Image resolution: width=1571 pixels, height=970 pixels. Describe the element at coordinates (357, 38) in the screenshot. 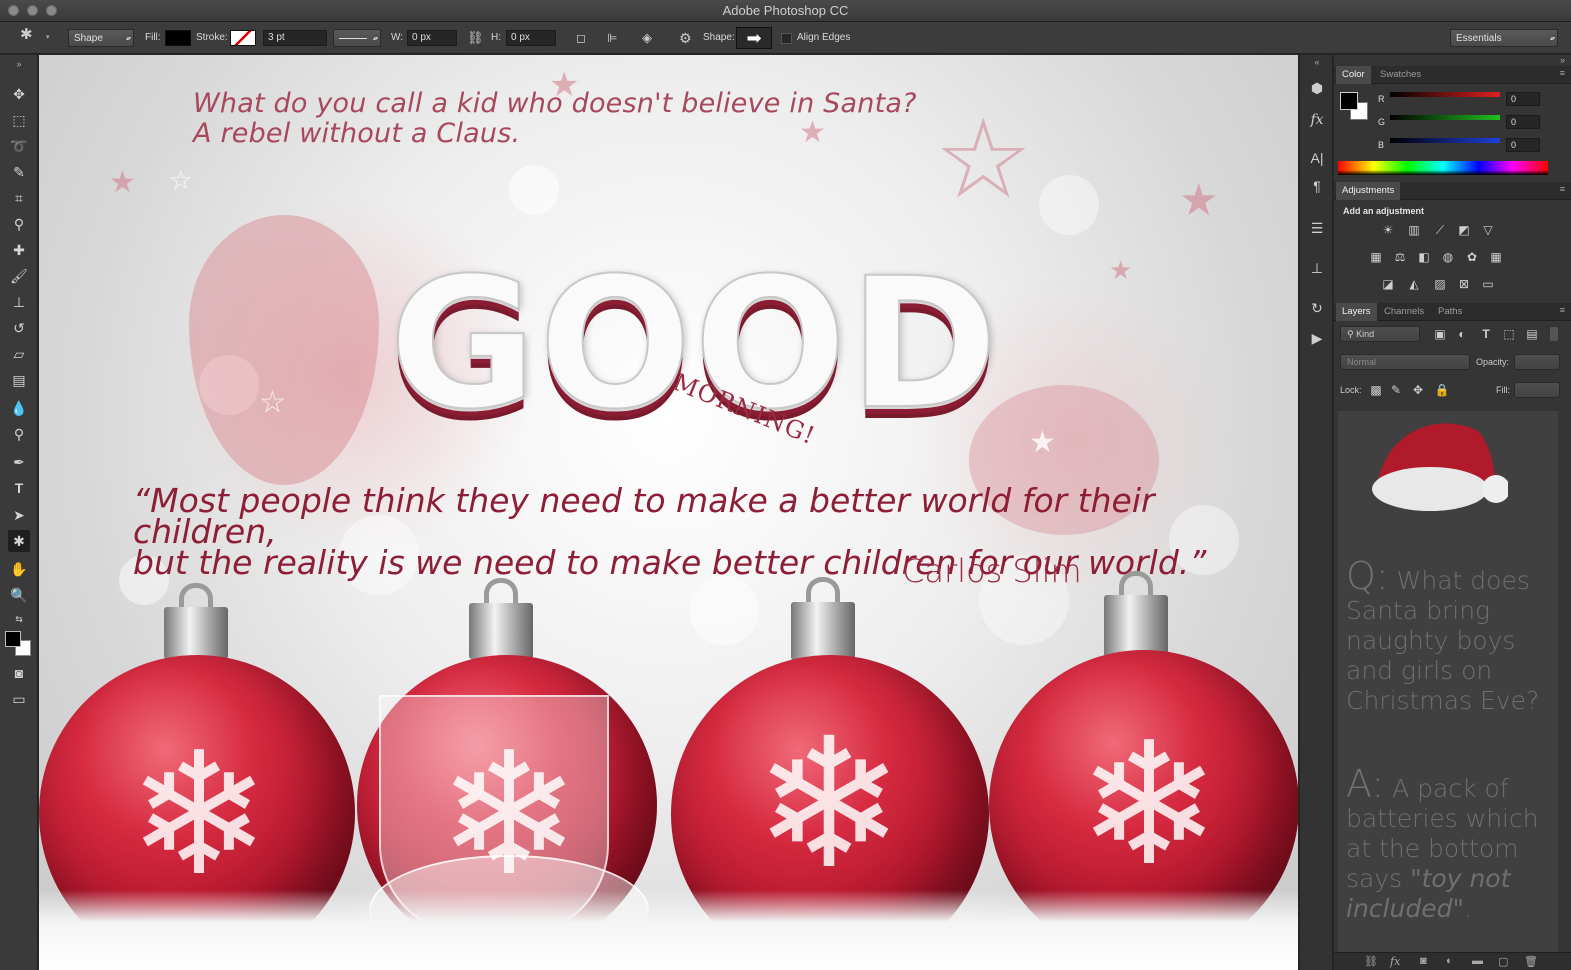

I see `stroke-type-dropdown` at that location.